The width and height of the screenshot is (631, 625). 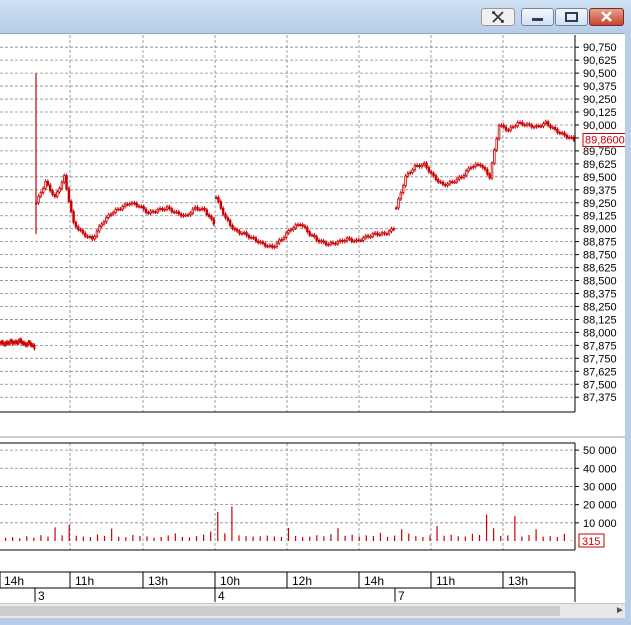 What do you see at coordinates (445, 581) in the screenshot?
I see `hour-label: 11h` at bounding box center [445, 581].